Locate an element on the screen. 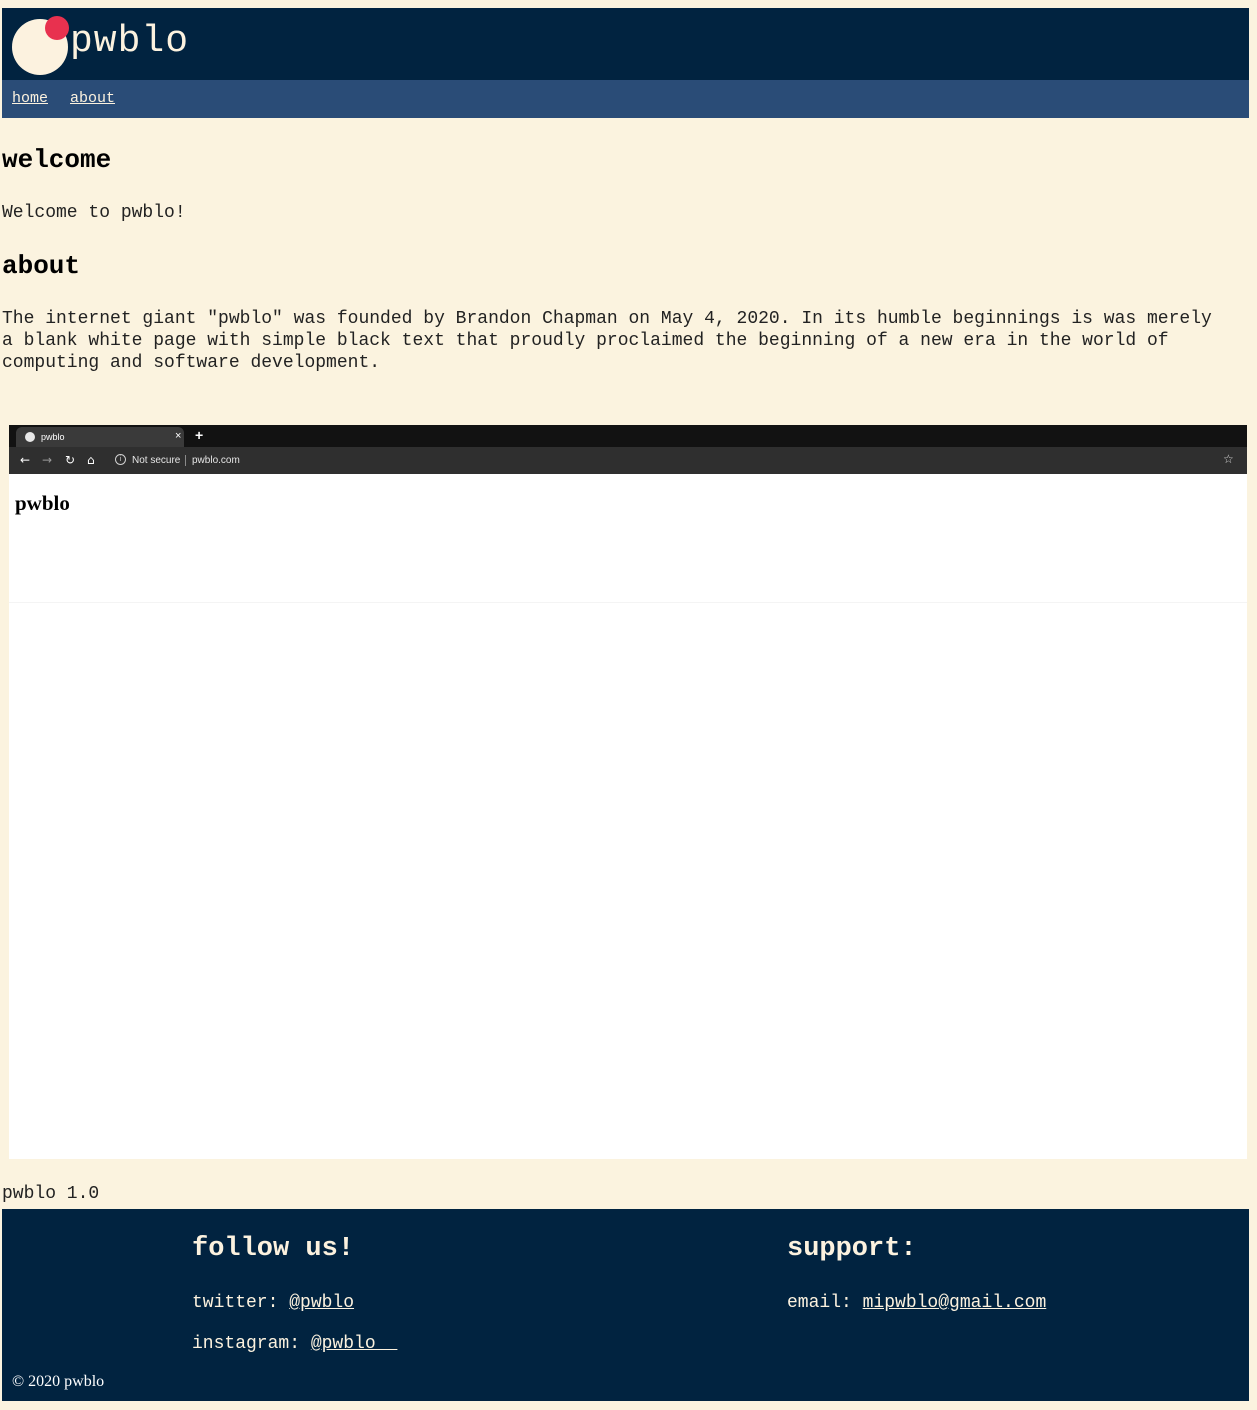  welcome-text: Welcome to pwblo! is located at coordinates (94, 213).